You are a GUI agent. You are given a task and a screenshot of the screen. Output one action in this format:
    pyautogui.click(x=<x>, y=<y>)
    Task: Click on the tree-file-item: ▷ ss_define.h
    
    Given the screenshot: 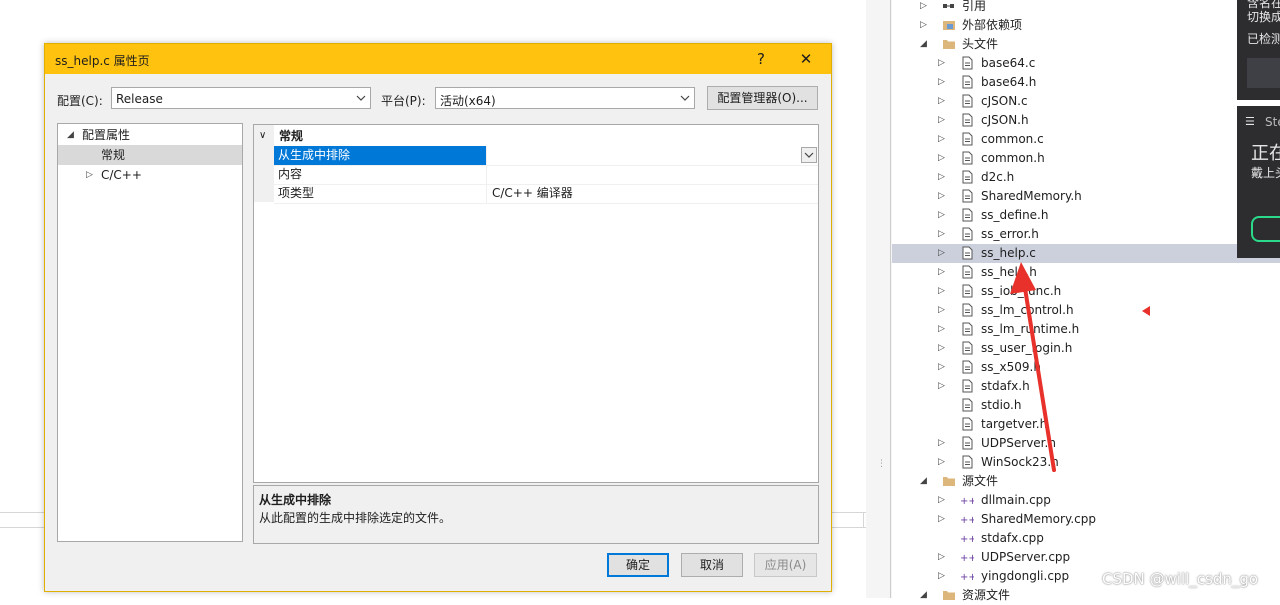 What is the action you would take?
    pyautogui.click(x=1086, y=215)
    